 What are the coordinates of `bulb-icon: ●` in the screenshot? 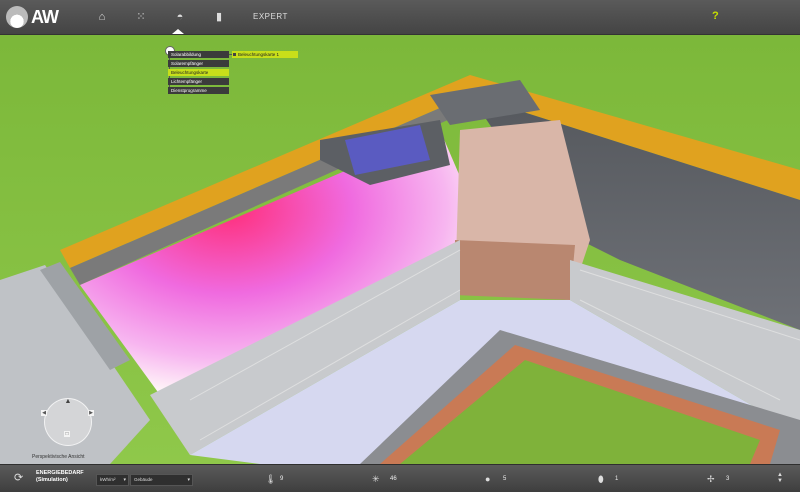 It's located at (488, 479).